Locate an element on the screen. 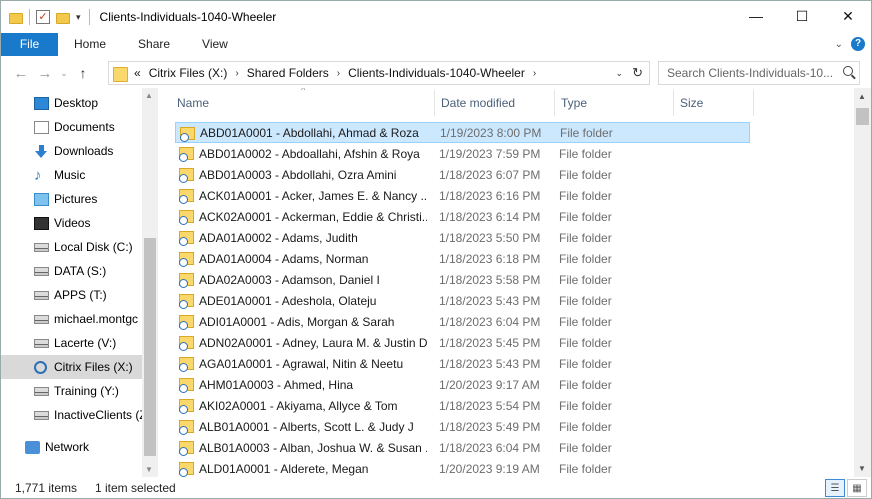 The height and width of the screenshot is (499, 872). date-modified: 1/18/2023 5:50 PM is located at coordinates (490, 237).